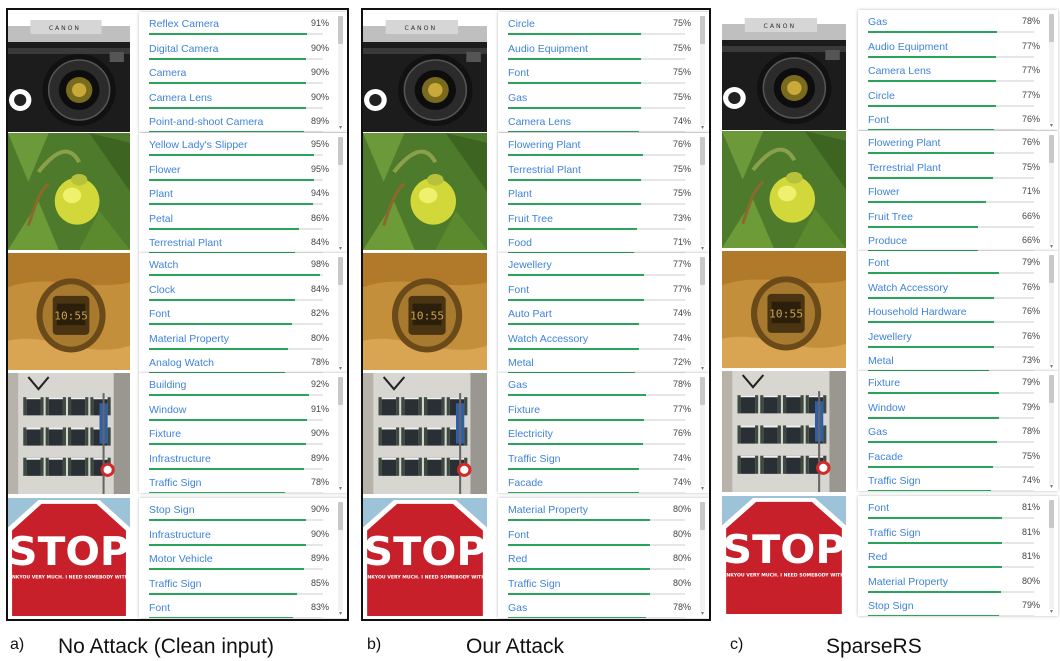  I want to click on label-item: Camera Lens 77%, so click(958, 76).